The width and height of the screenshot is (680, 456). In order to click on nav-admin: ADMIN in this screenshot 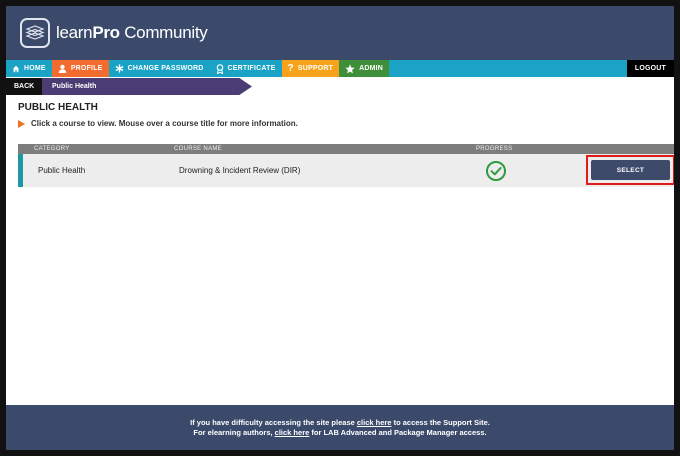, I will do `click(364, 68)`.